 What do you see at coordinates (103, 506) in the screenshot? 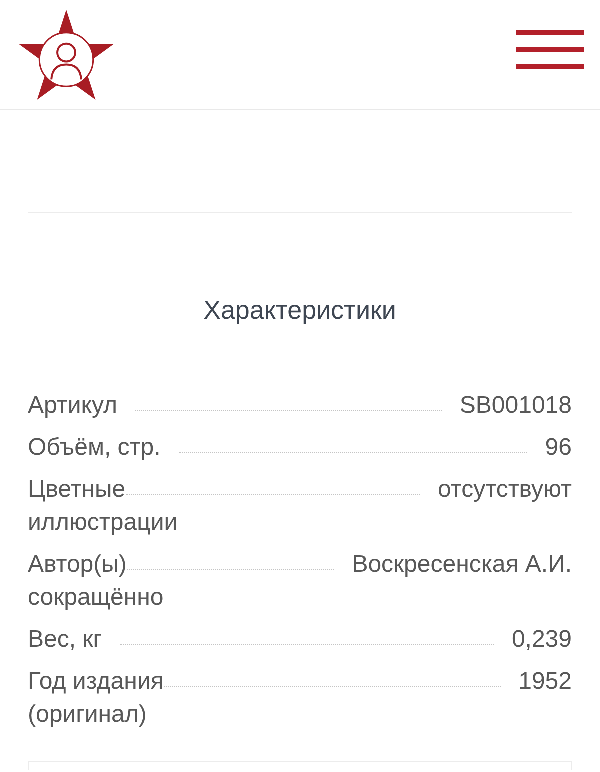
I see `spec-label: Цветные иллюстрации` at bounding box center [103, 506].